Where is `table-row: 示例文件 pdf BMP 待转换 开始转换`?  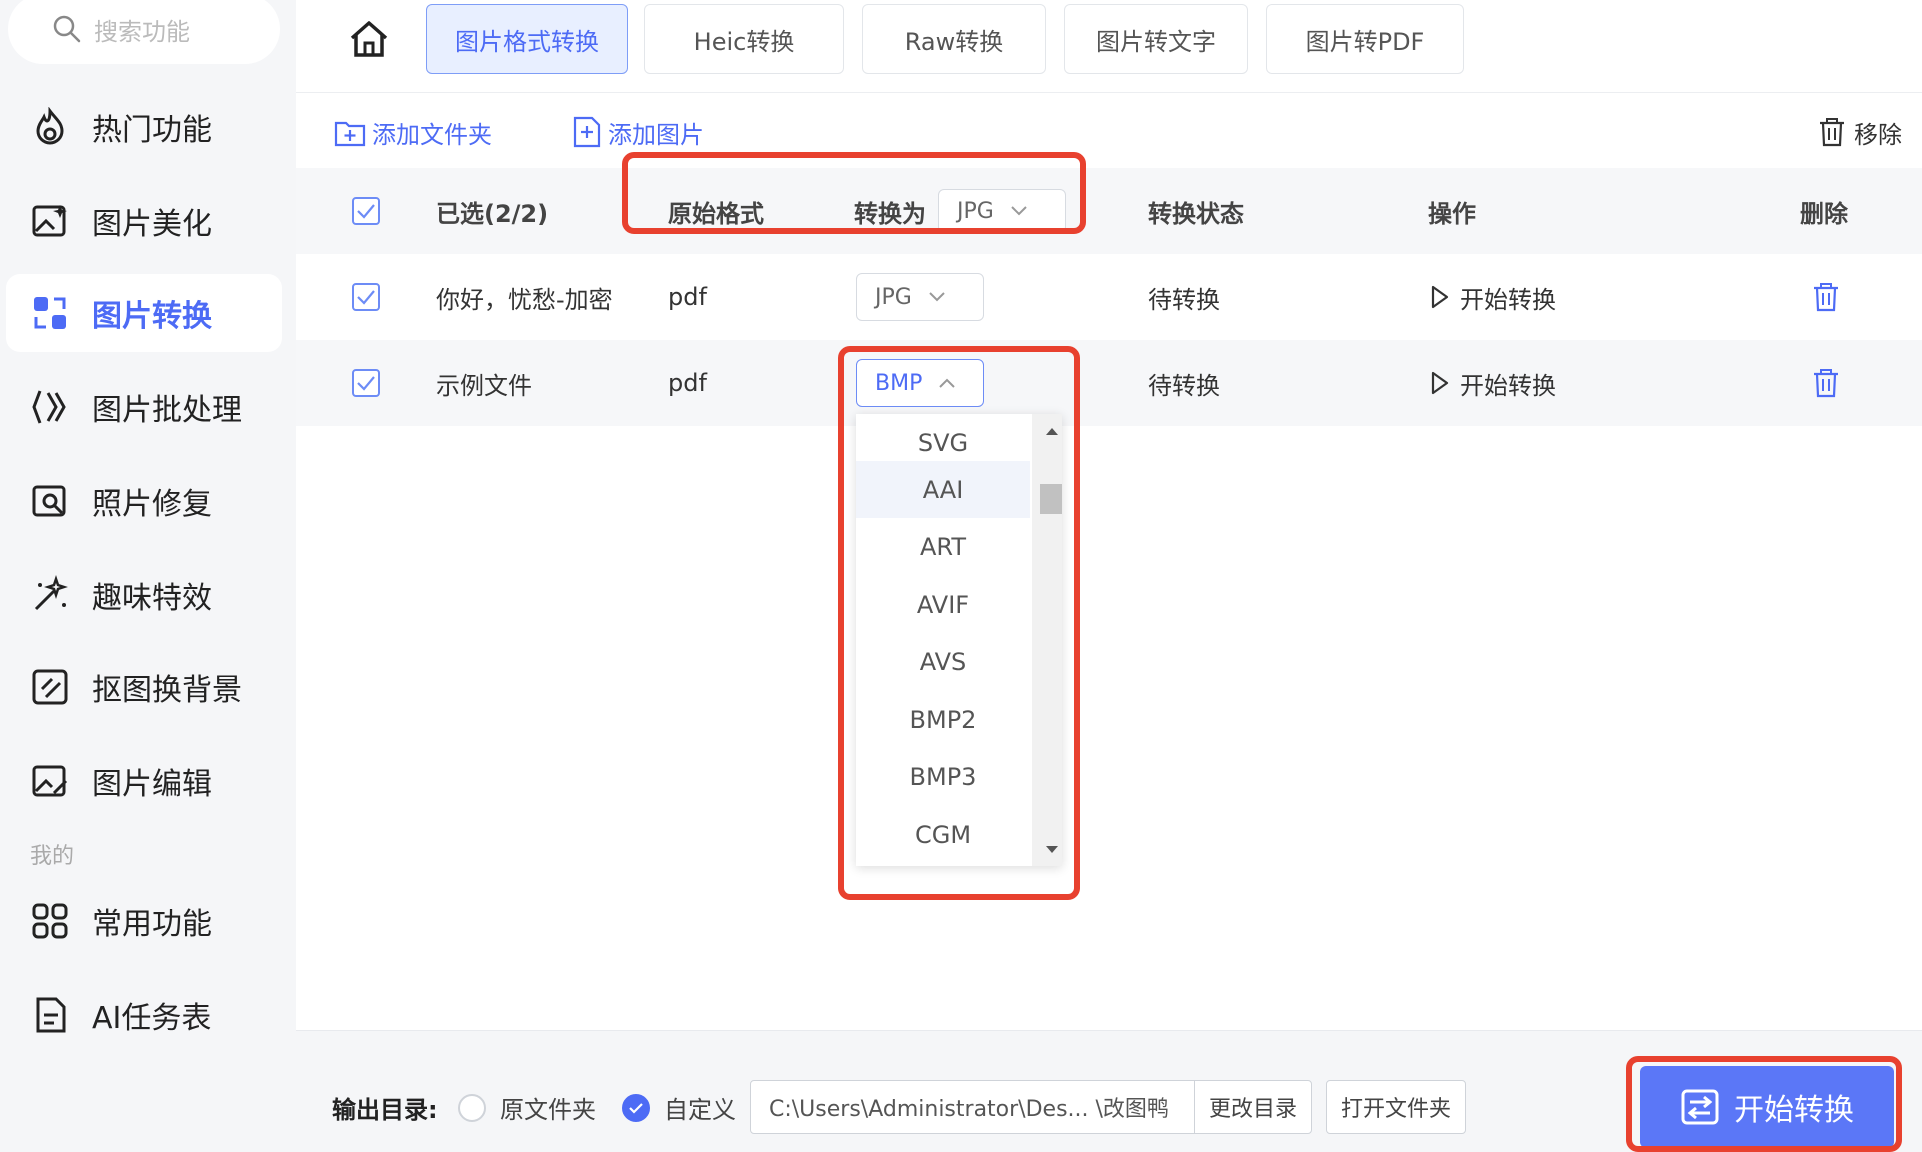
table-row: 示例文件 pdf BMP 待转换 开始转换 is located at coordinates (1109, 383).